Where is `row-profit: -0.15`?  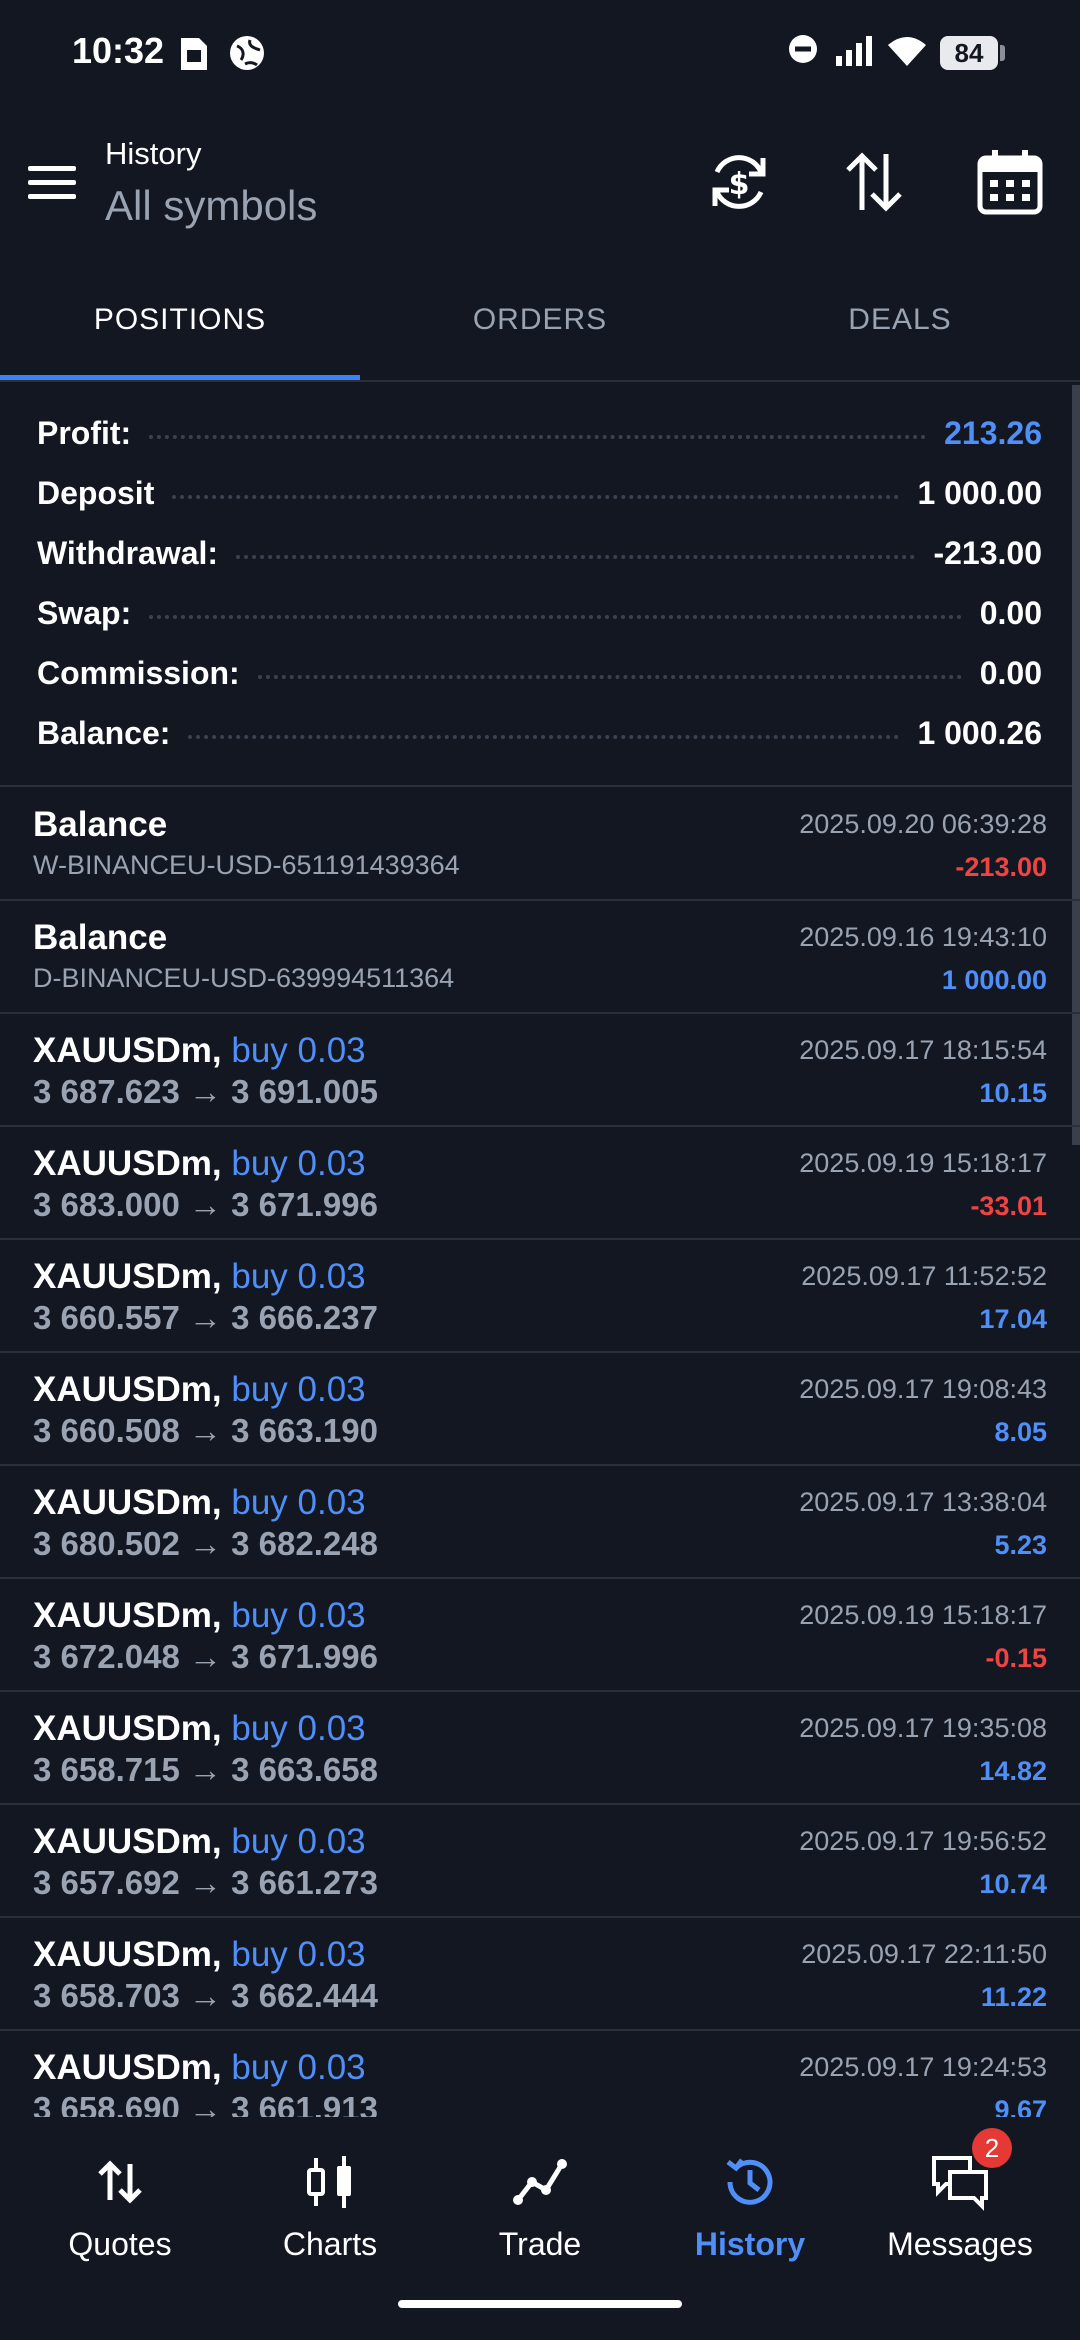 row-profit: -0.15 is located at coordinates (1016, 1658).